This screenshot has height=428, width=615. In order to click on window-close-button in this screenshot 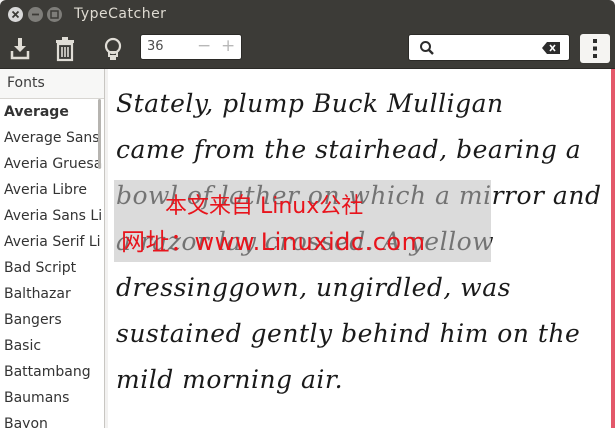, I will do `click(15, 14)`.